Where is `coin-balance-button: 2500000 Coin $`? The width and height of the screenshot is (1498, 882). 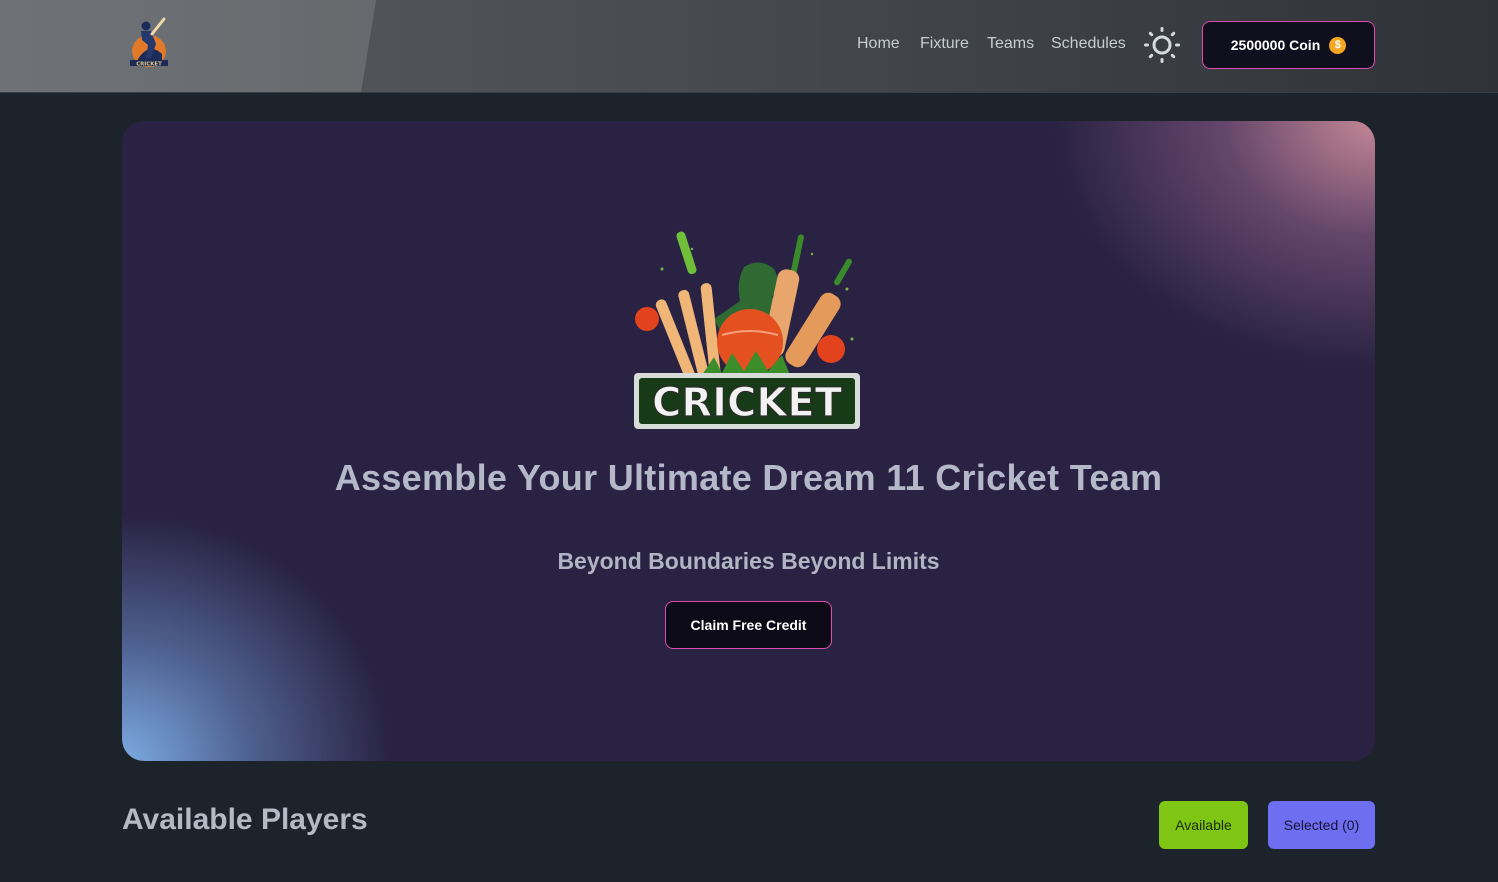 coin-balance-button: 2500000 Coin $ is located at coordinates (1288, 45).